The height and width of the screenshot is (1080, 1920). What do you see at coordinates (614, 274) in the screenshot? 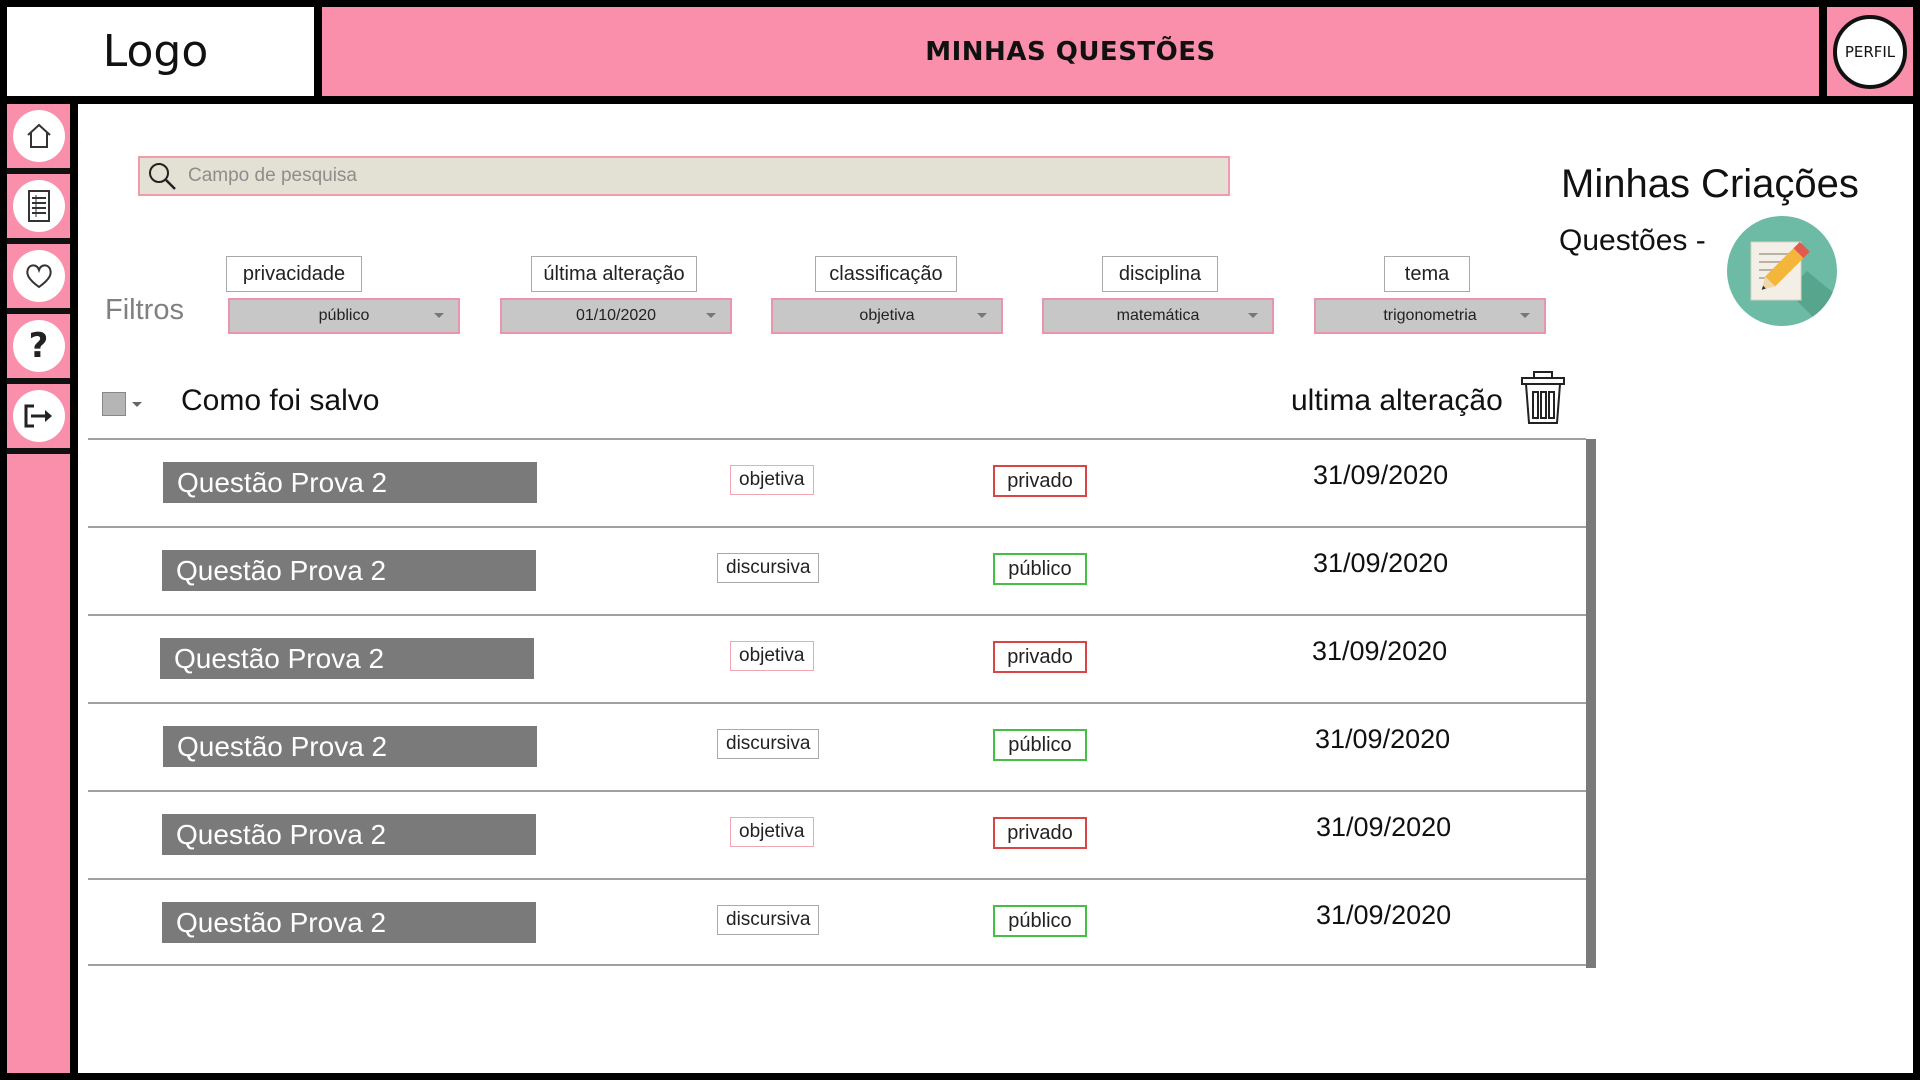
I see `filter-tag-ultima-alteracao: última alteração` at bounding box center [614, 274].